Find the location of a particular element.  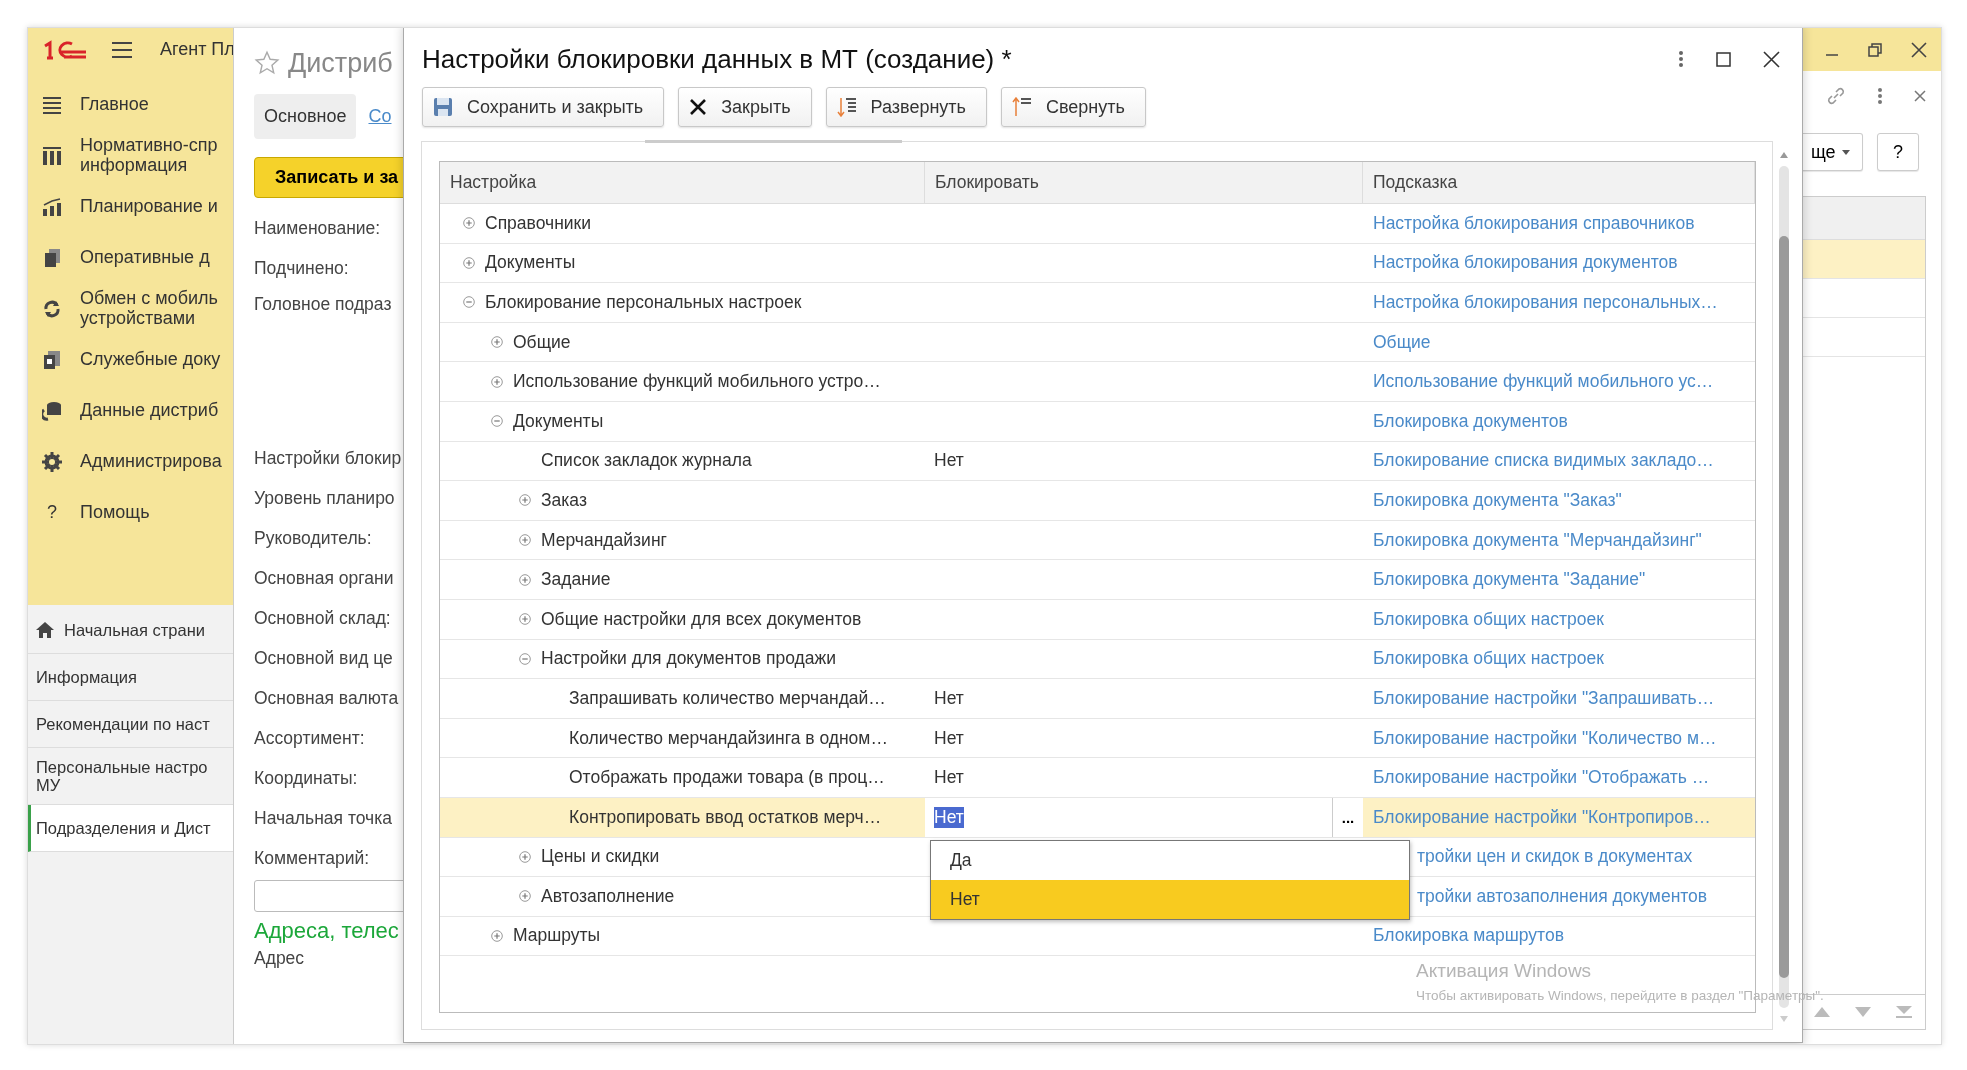

column-header: Блокировать is located at coordinates (1144, 182).